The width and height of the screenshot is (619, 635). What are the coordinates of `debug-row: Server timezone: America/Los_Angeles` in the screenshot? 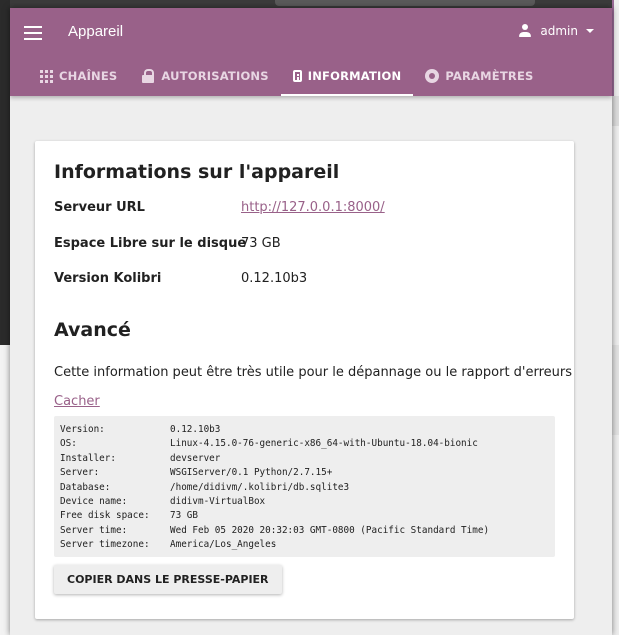 It's located at (274, 545).